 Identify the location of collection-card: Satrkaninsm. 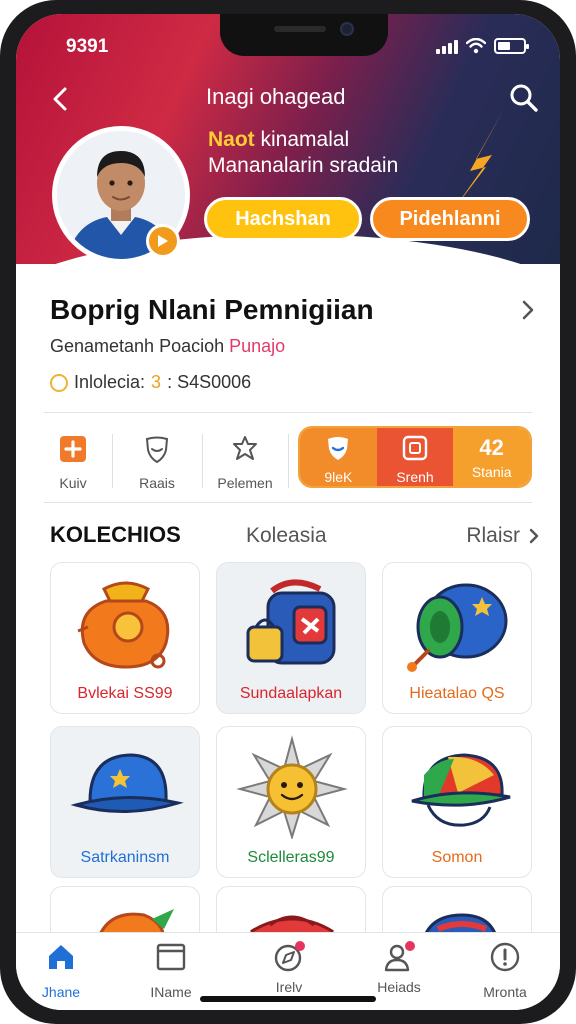
(125, 802).